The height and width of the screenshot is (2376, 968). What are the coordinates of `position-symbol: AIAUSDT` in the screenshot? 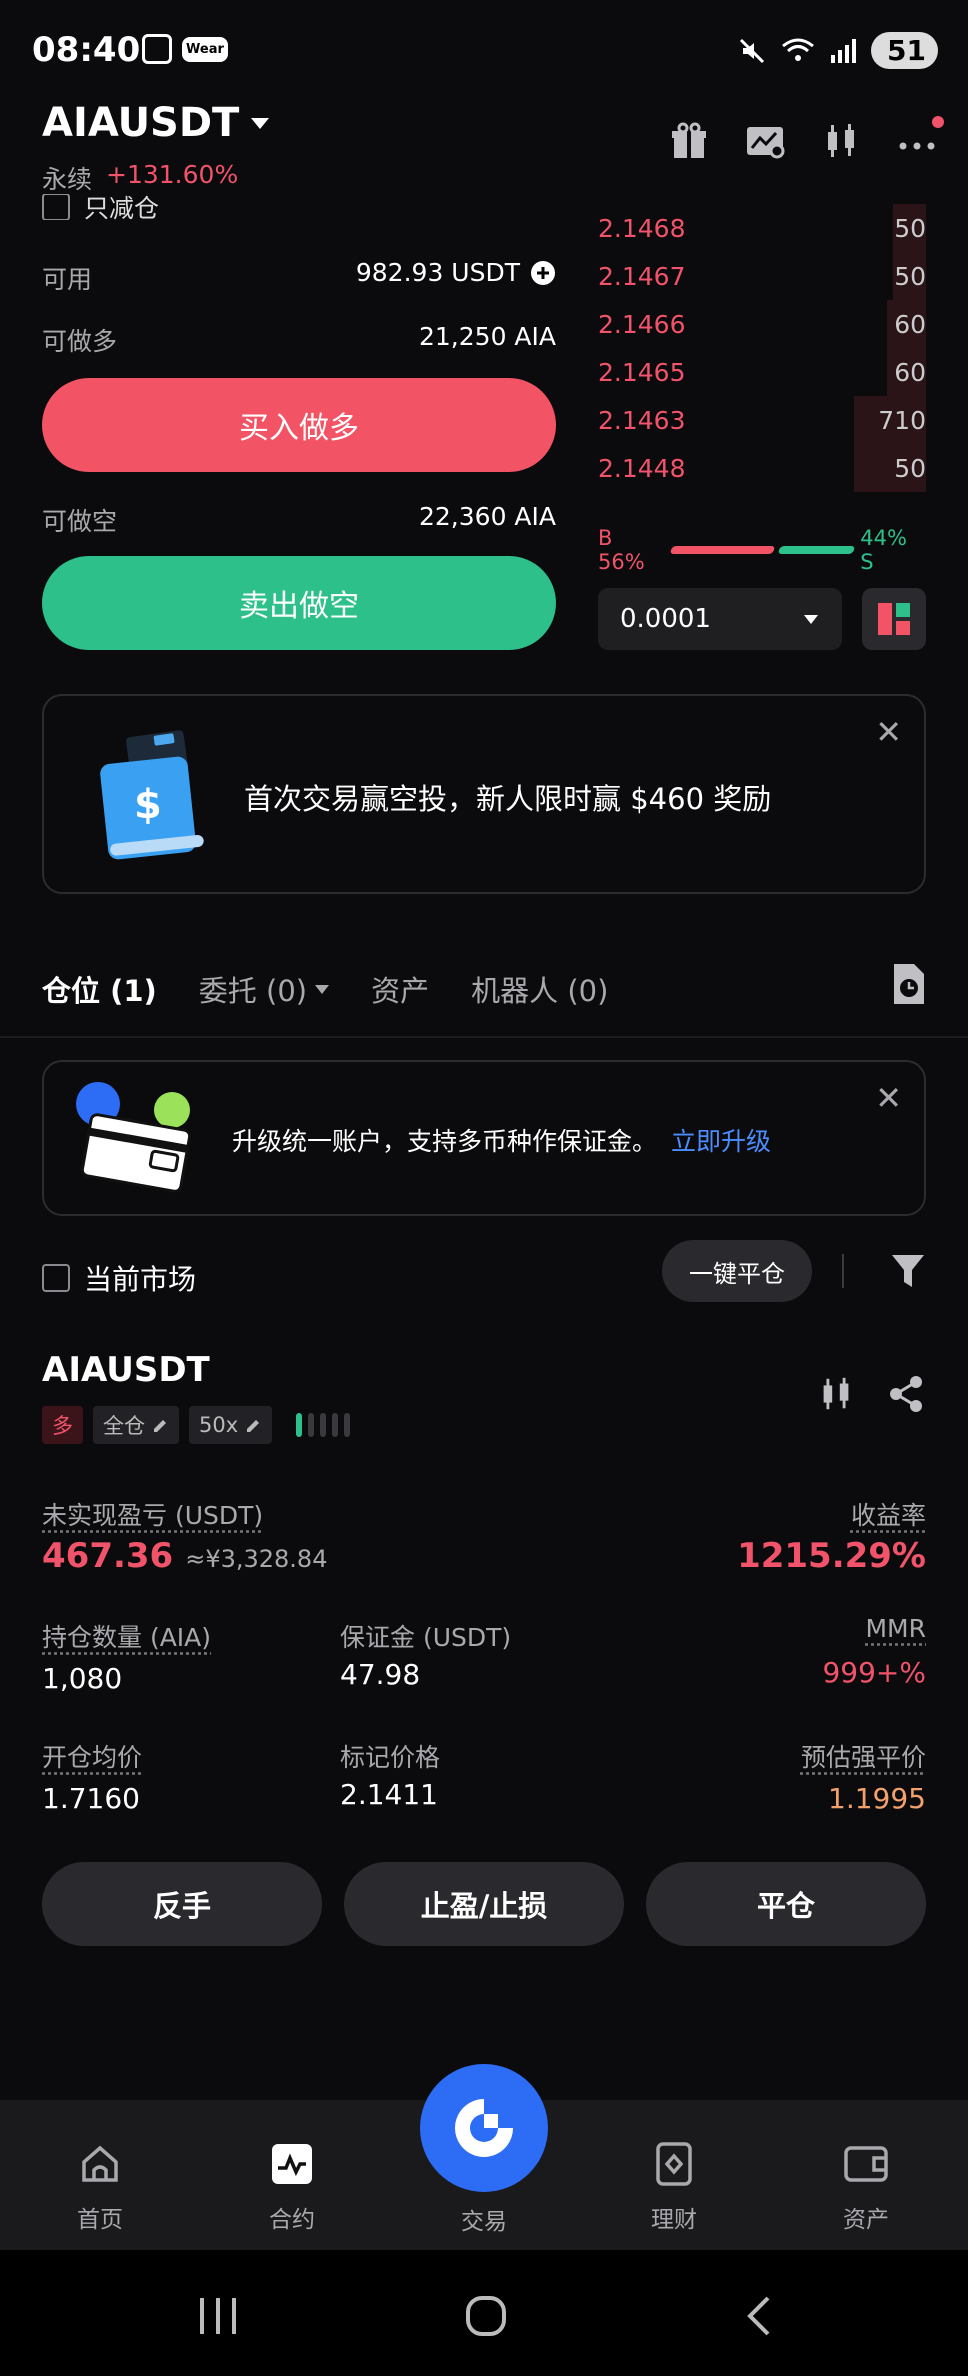 It's located at (126, 1370).